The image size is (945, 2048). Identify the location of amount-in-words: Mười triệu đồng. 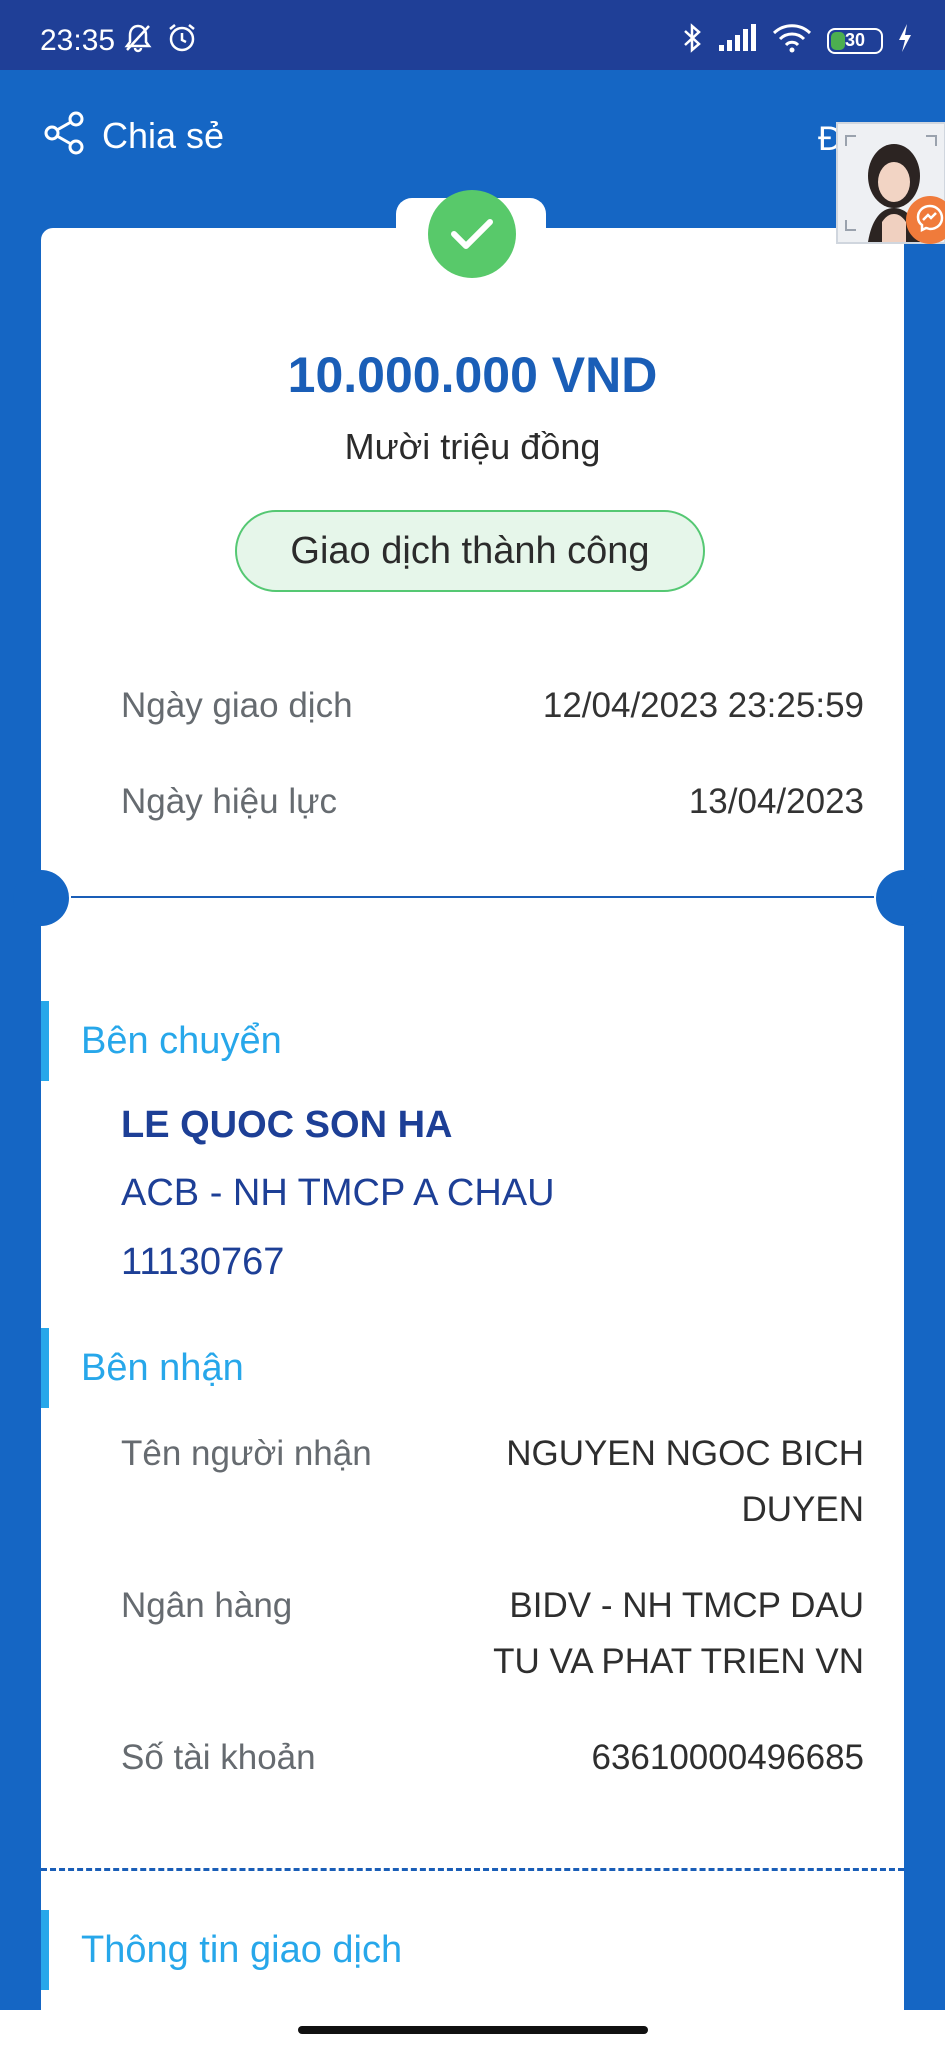
(472, 446).